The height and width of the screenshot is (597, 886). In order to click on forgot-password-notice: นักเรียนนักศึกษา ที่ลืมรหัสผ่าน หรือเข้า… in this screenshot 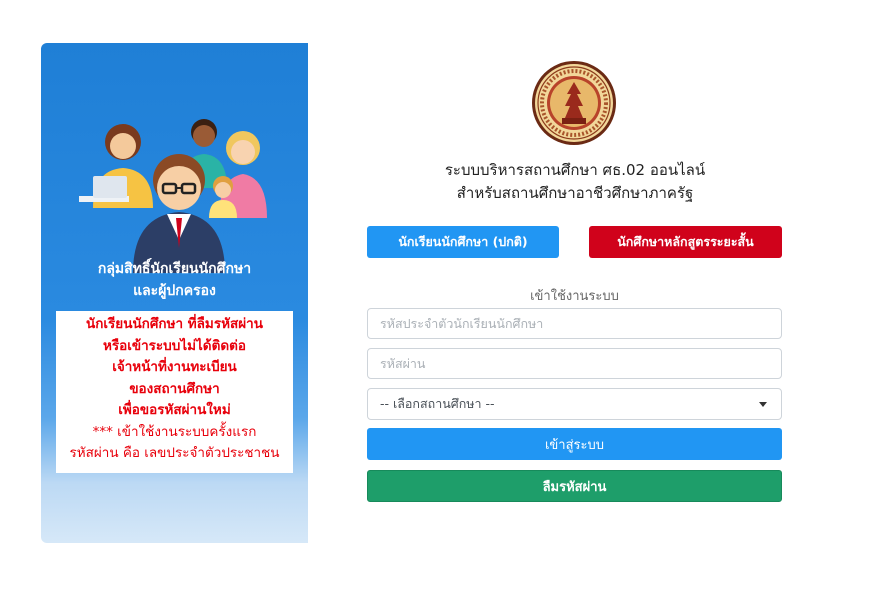, I will do `click(174, 392)`.